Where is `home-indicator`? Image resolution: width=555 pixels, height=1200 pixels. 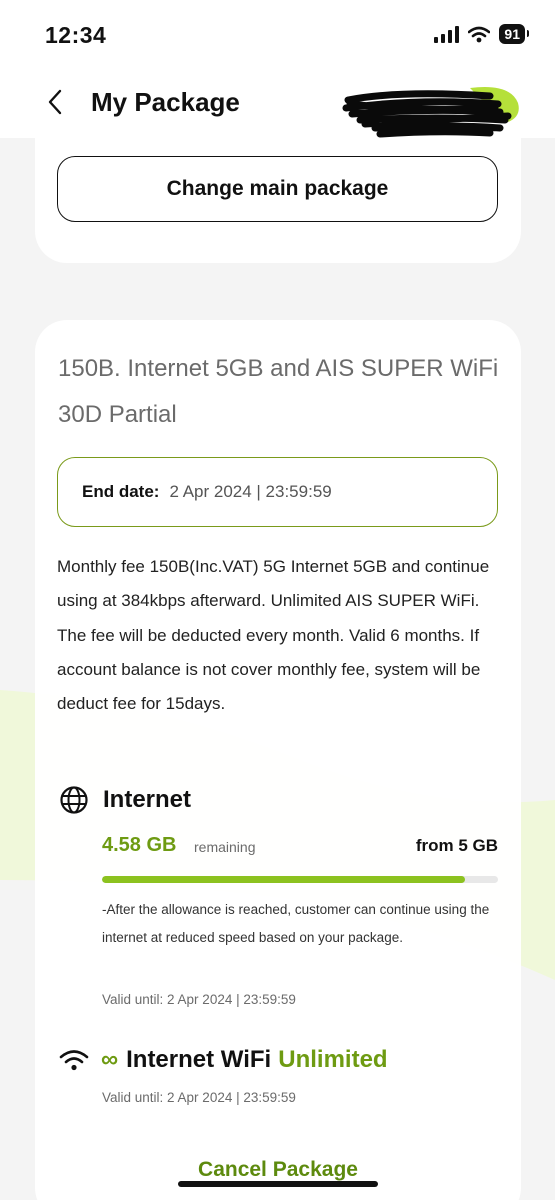 home-indicator is located at coordinates (278, 1184).